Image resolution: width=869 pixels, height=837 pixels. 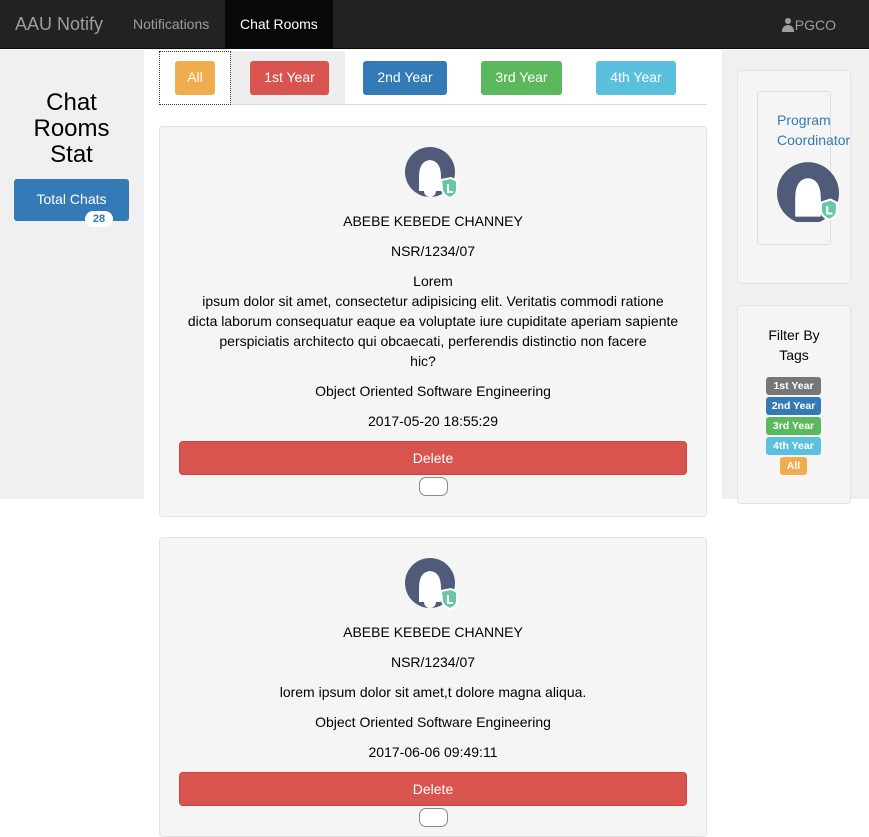 I want to click on user-name: PGCO, so click(x=815, y=24).